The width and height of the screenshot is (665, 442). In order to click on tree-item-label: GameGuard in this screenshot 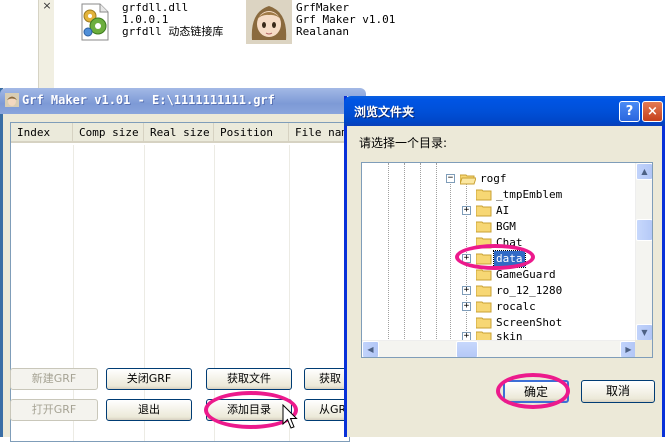, I will do `click(526, 274)`.